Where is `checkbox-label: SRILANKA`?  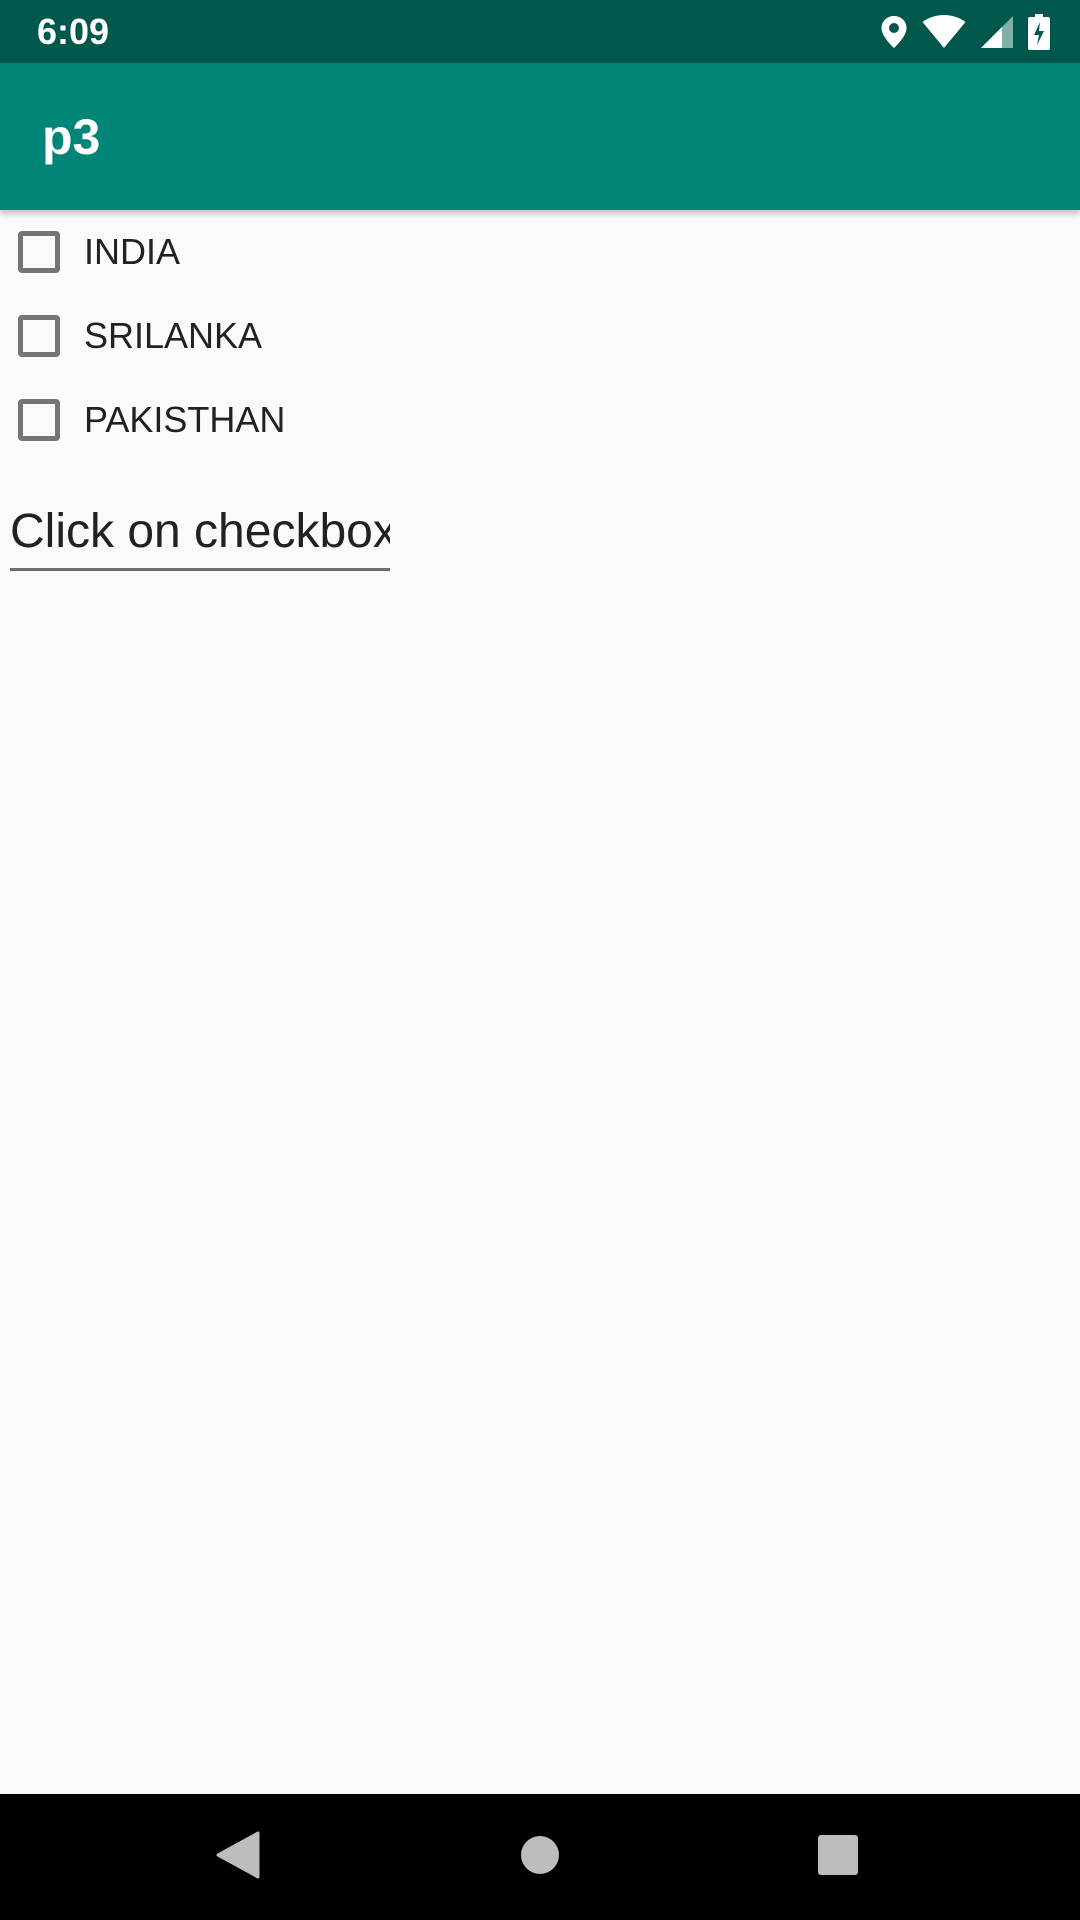 checkbox-label: SRILANKA is located at coordinates (173, 335).